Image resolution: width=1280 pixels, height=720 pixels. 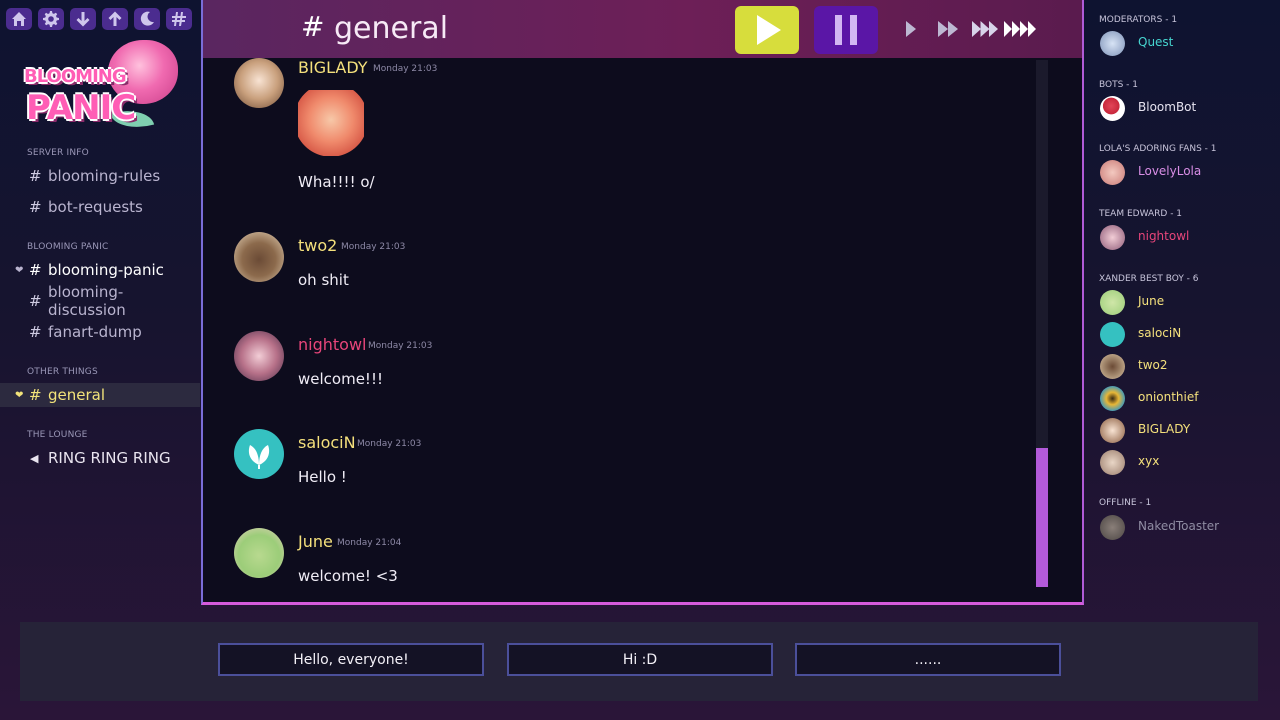 I want to click on member-nightowl: nightowl, so click(x=1184, y=237).